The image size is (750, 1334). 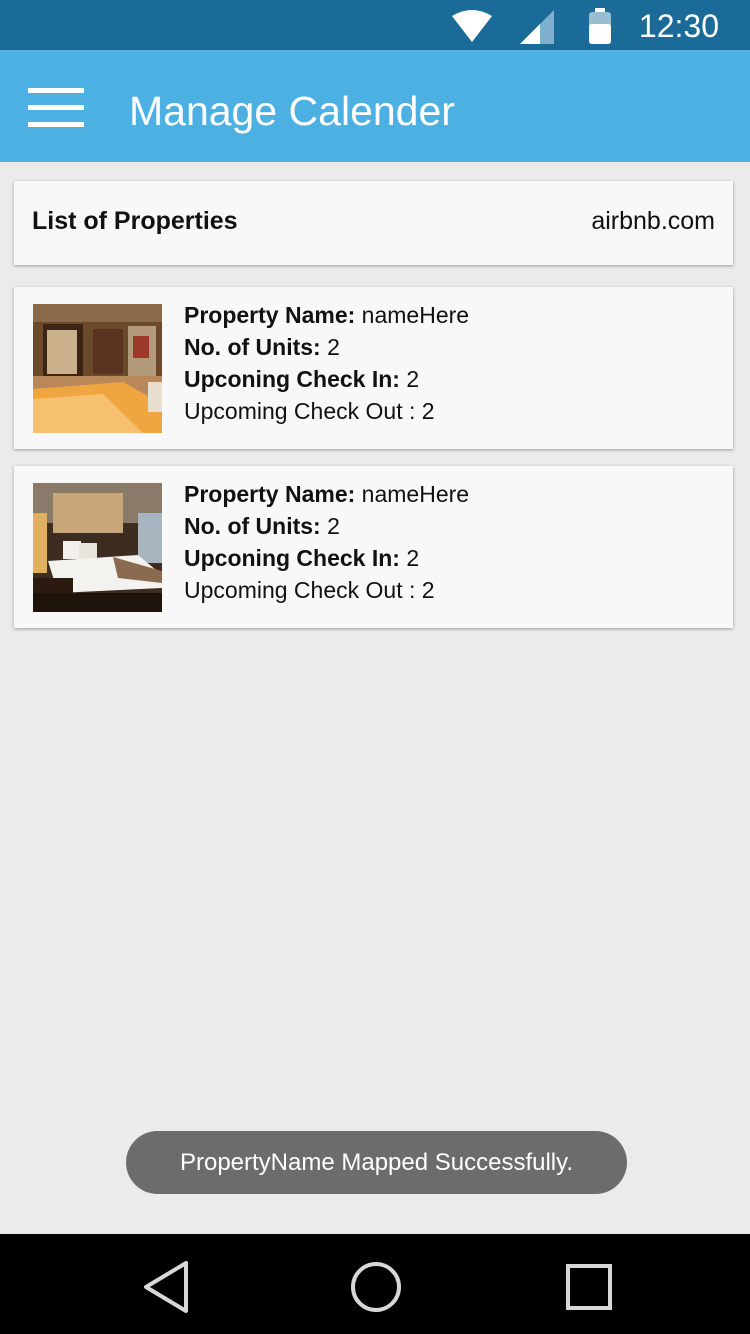 What do you see at coordinates (168, 1287) in the screenshot?
I see `back-icon` at bounding box center [168, 1287].